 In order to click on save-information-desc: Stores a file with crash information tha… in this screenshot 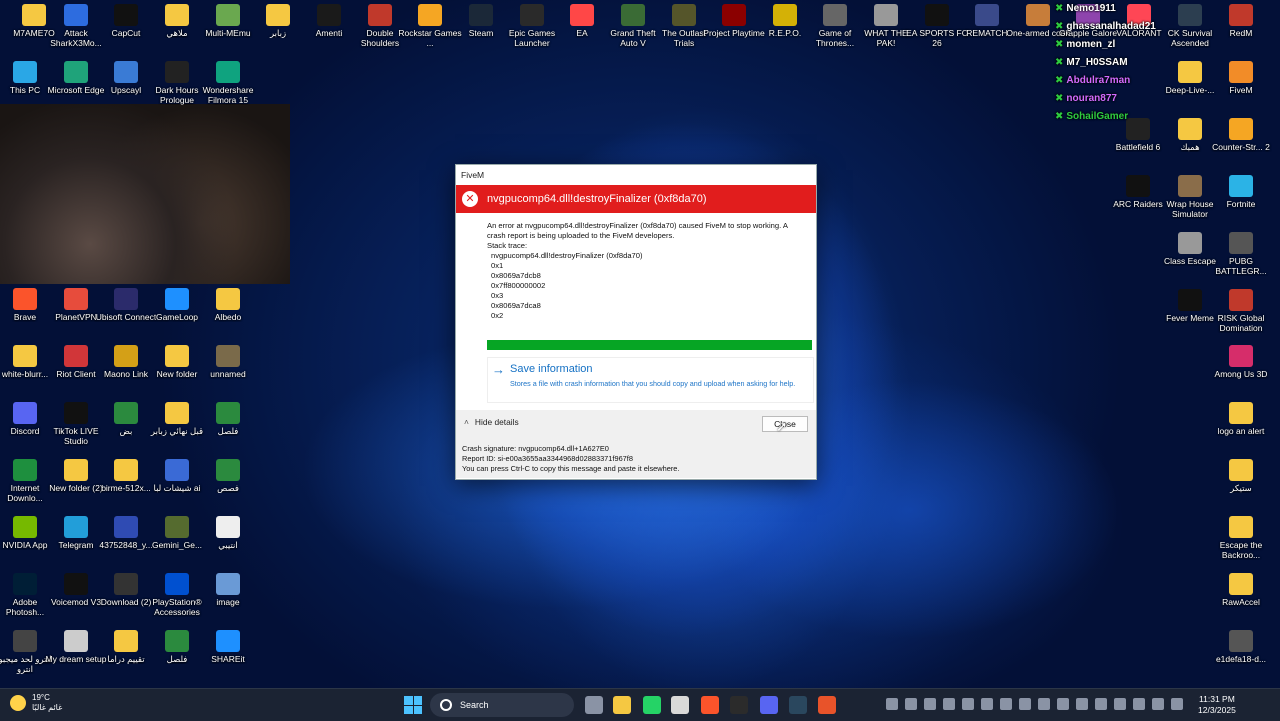, I will do `click(653, 383)`.